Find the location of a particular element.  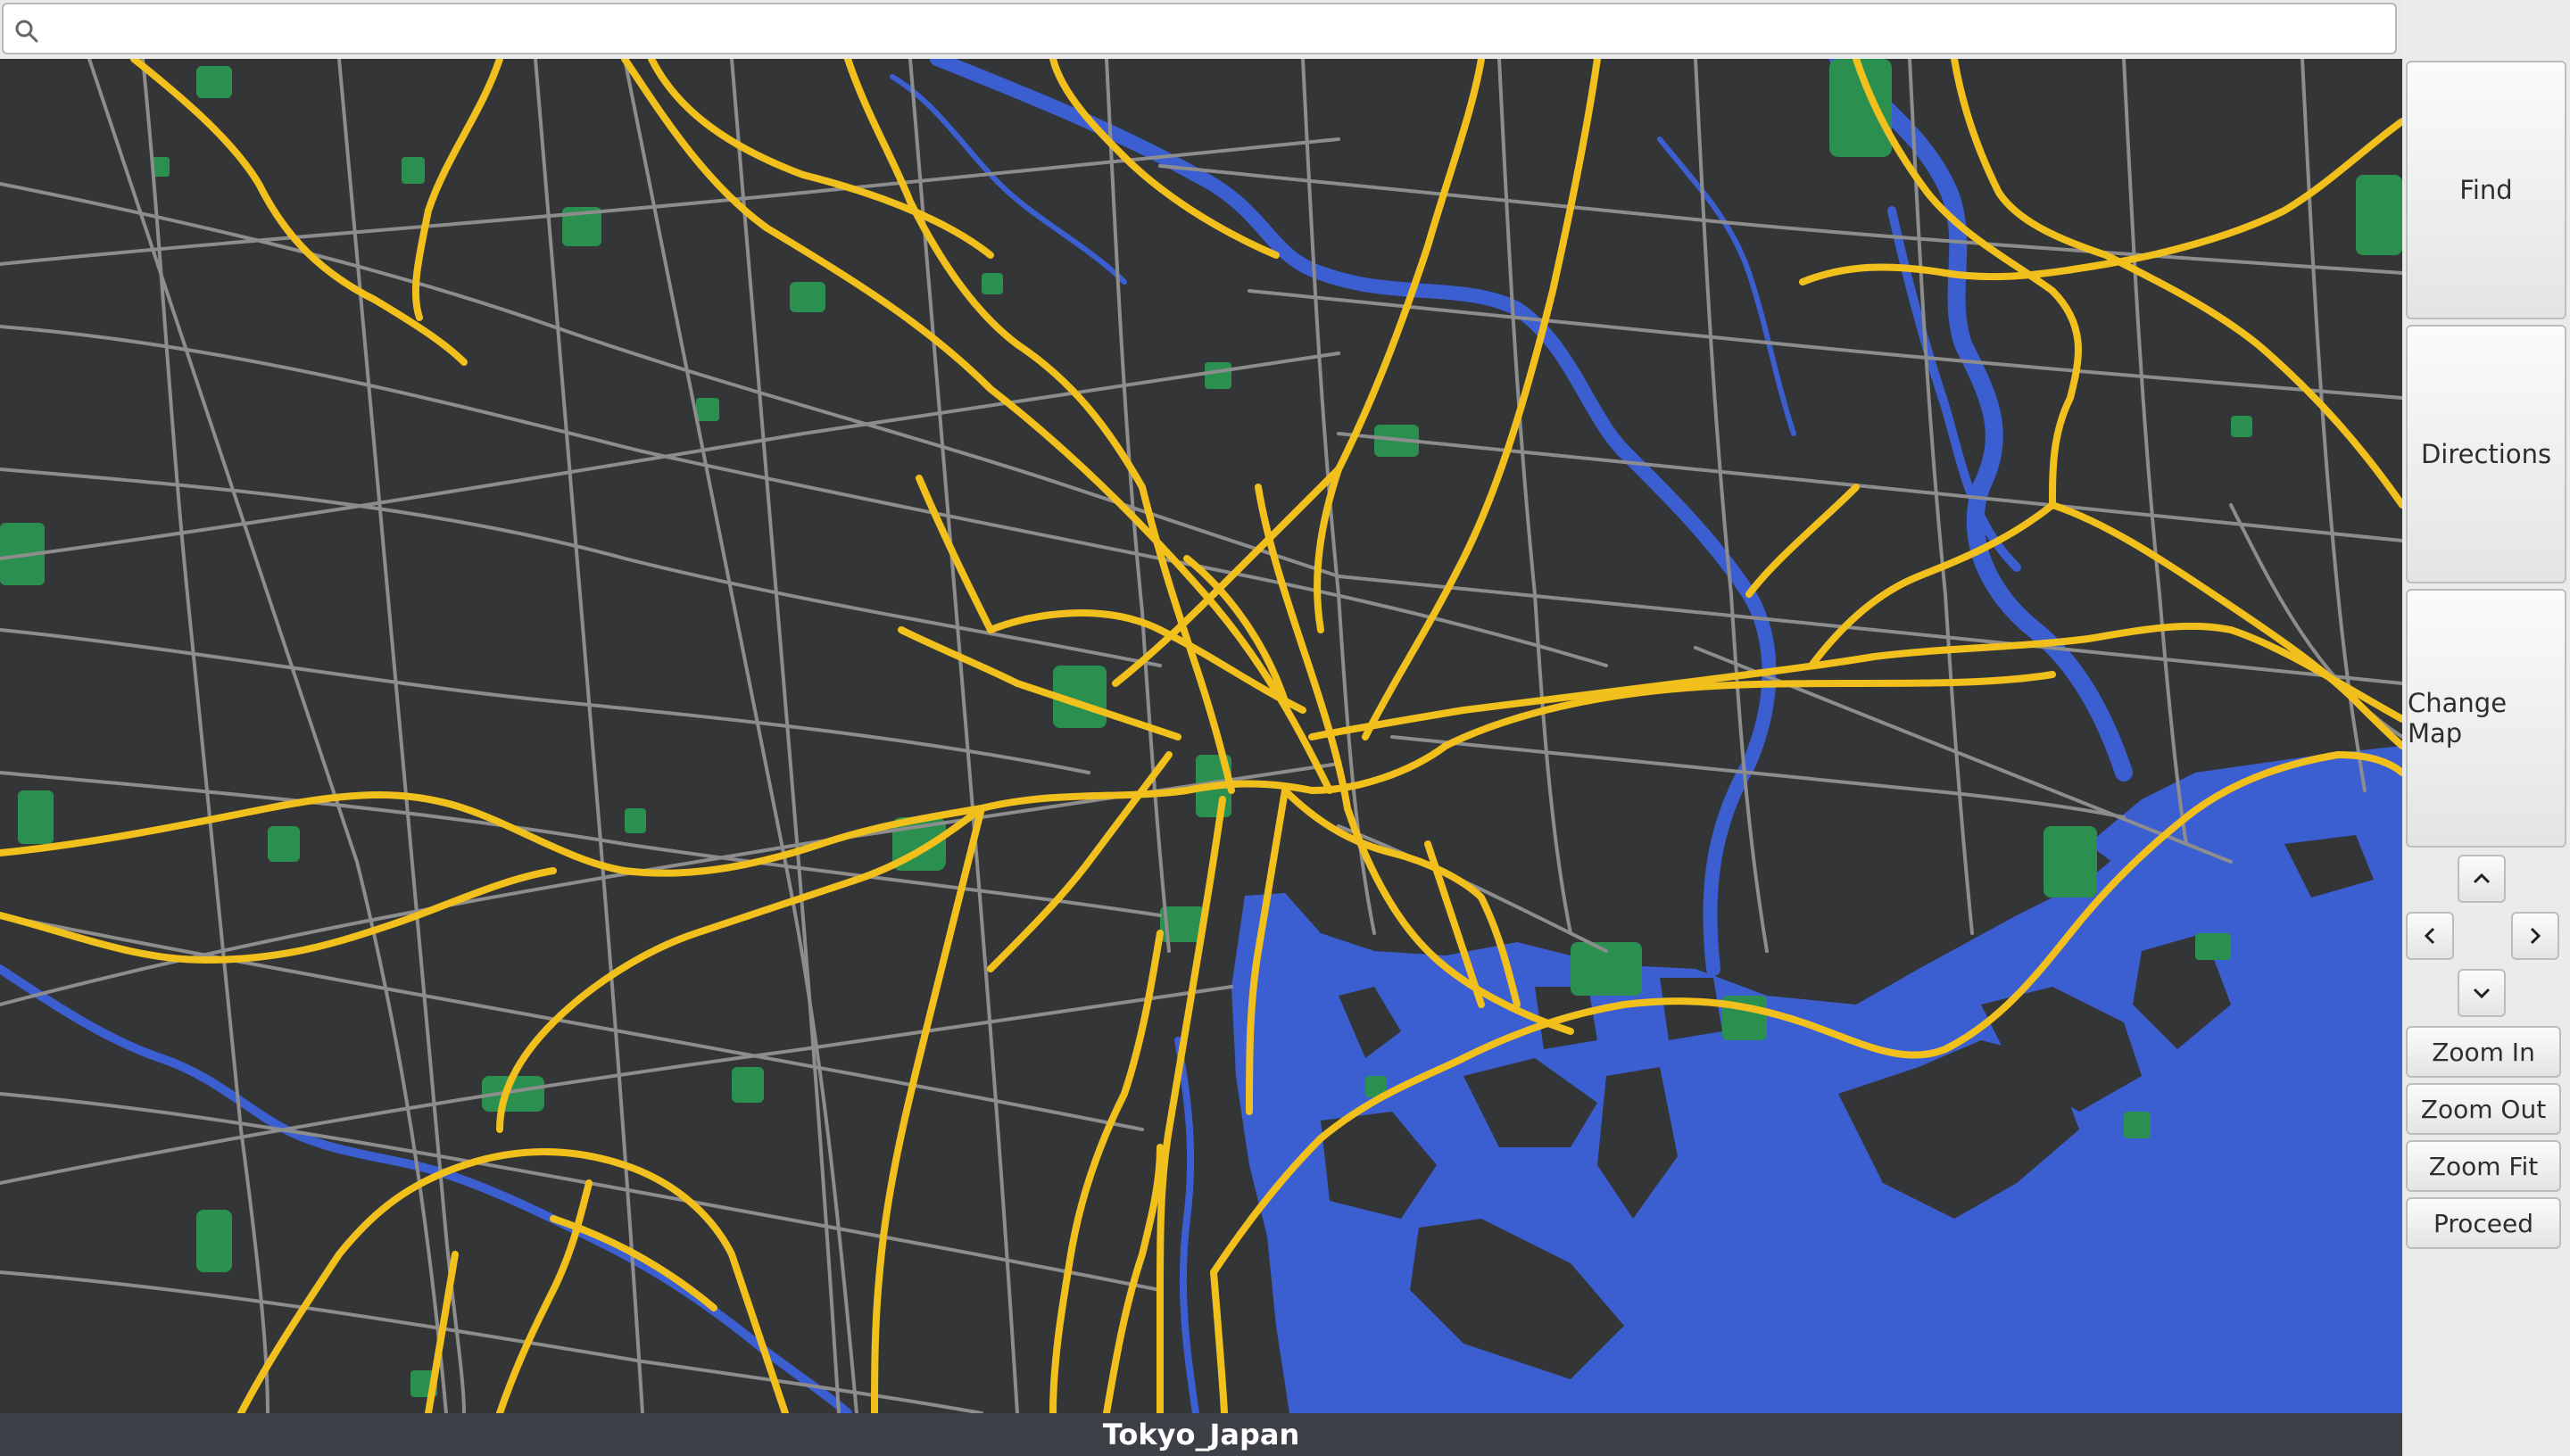

change-map-button: Change Map is located at coordinates (2486, 718).